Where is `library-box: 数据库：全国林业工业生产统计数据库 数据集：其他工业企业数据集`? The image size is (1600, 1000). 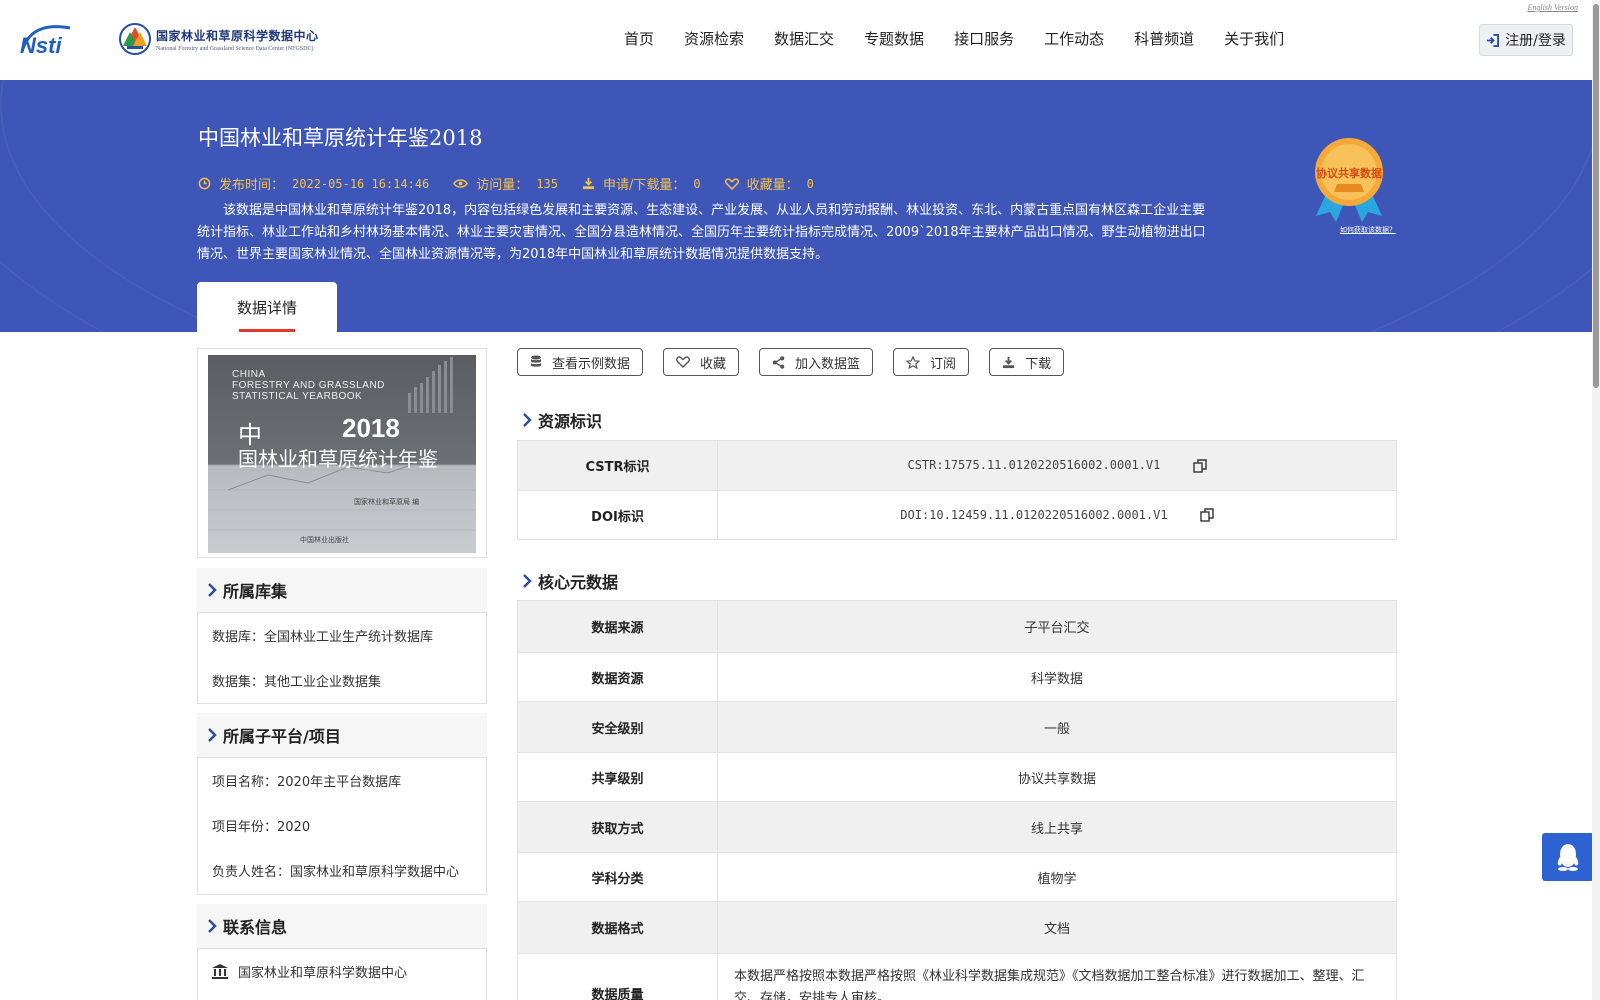 library-box: 数据库：全国林业工业生产统计数据库 数据集：其他工业企业数据集 is located at coordinates (342, 658).